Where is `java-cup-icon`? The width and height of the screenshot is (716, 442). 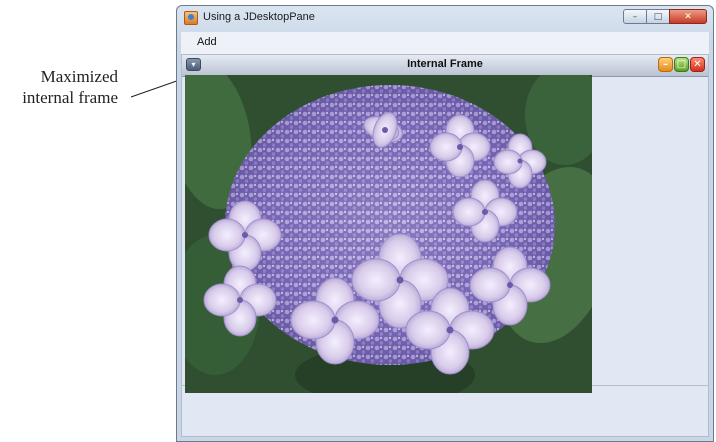 java-cup-icon is located at coordinates (191, 18).